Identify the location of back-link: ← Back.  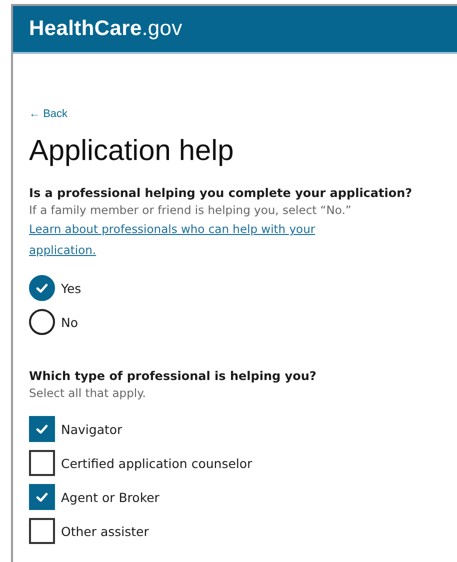
(48, 114).